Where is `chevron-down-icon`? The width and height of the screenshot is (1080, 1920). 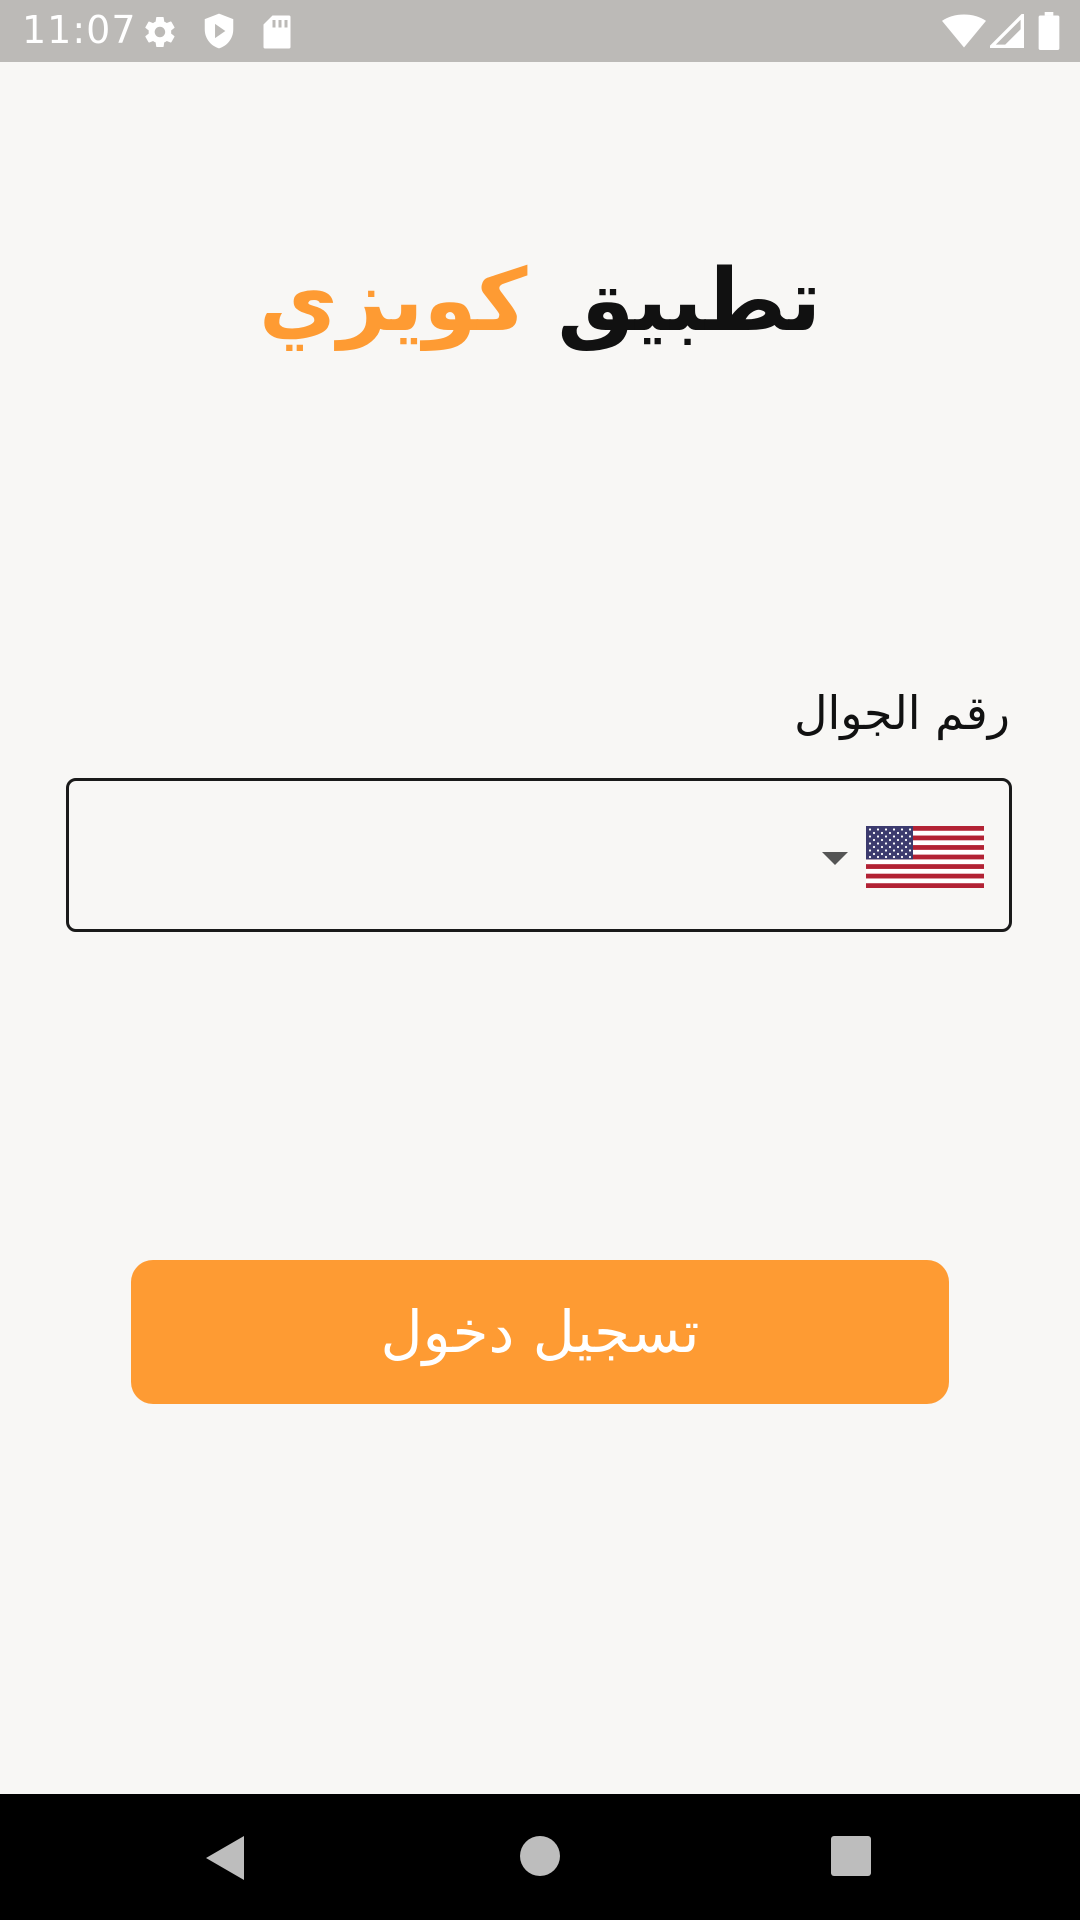 chevron-down-icon is located at coordinates (835, 858).